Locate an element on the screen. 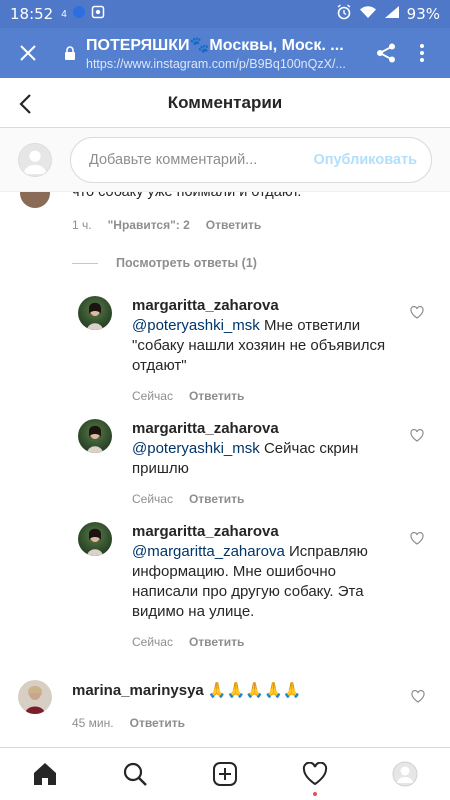  search-icon is located at coordinates (135, 774).